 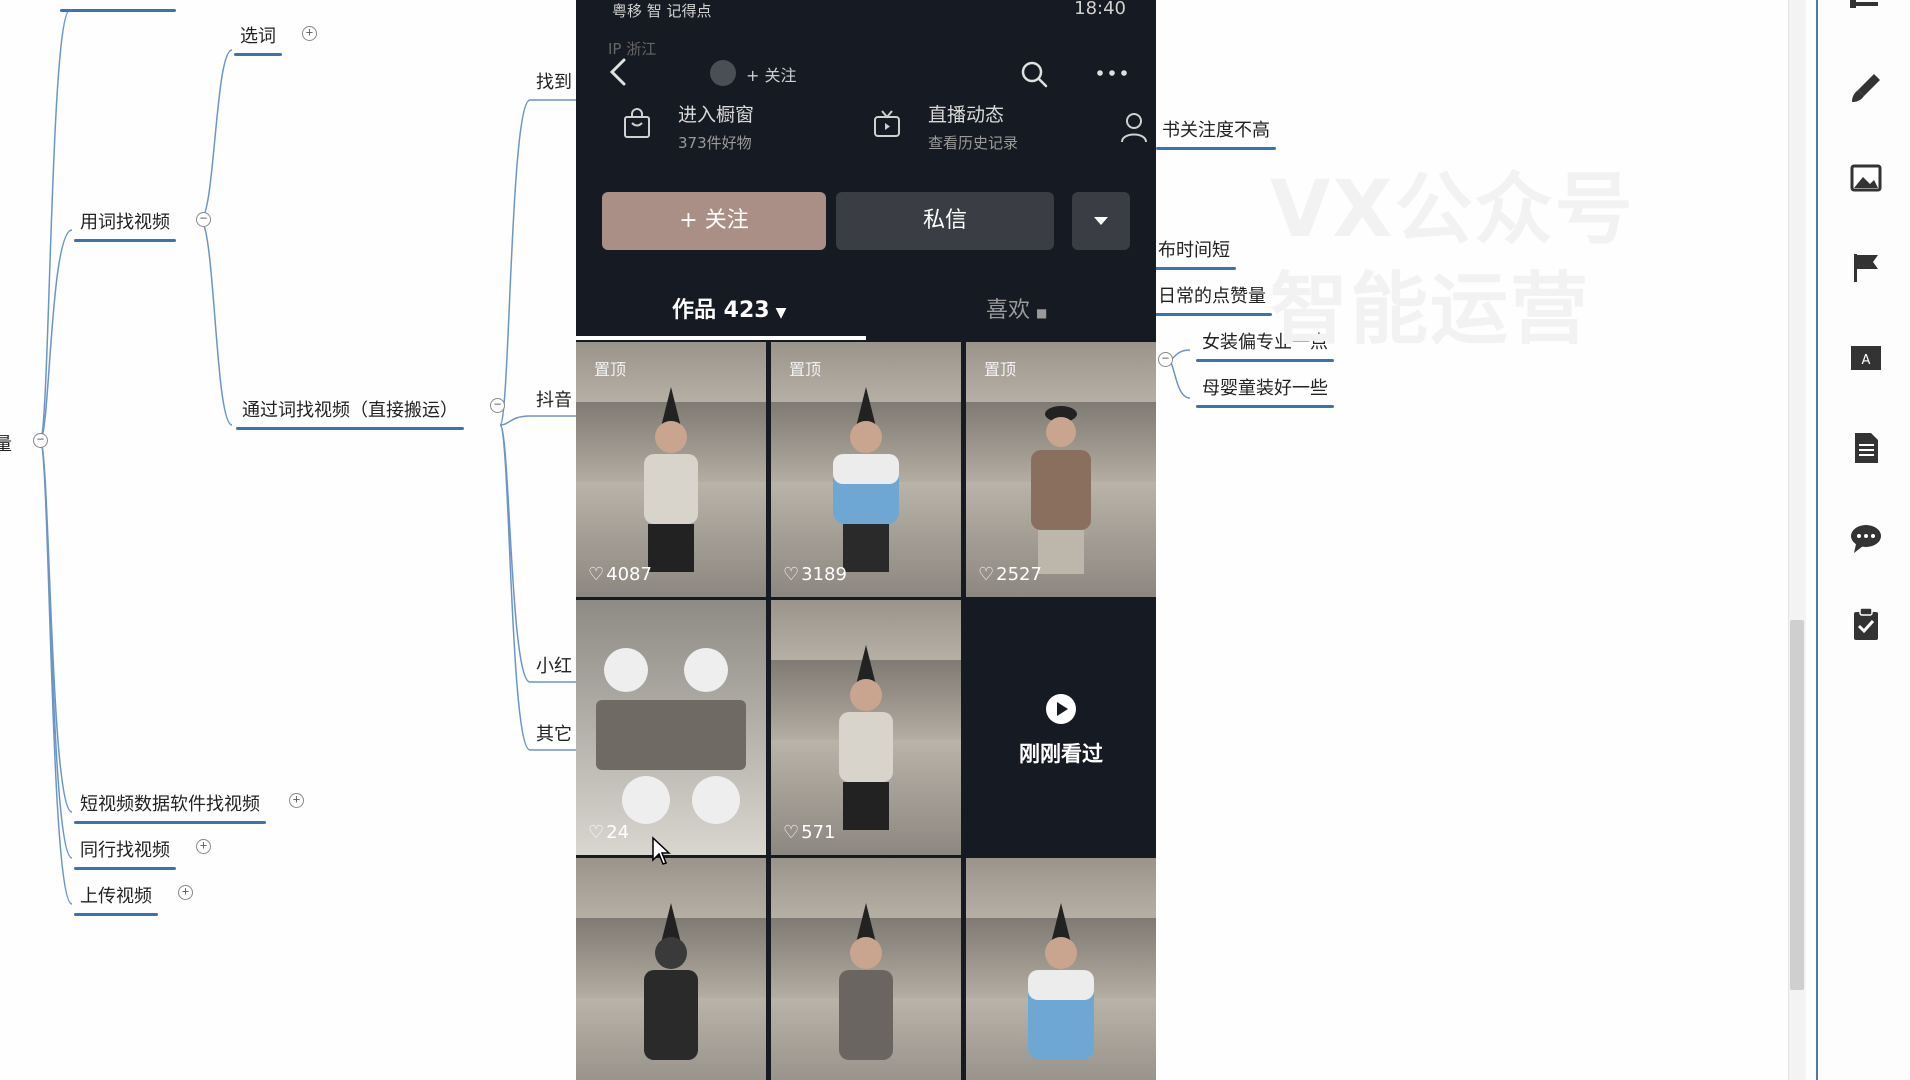 What do you see at coordinates (714, 221) in the screenshot?
I see `follow-button: + 关注` at bounding box center [714, 221].